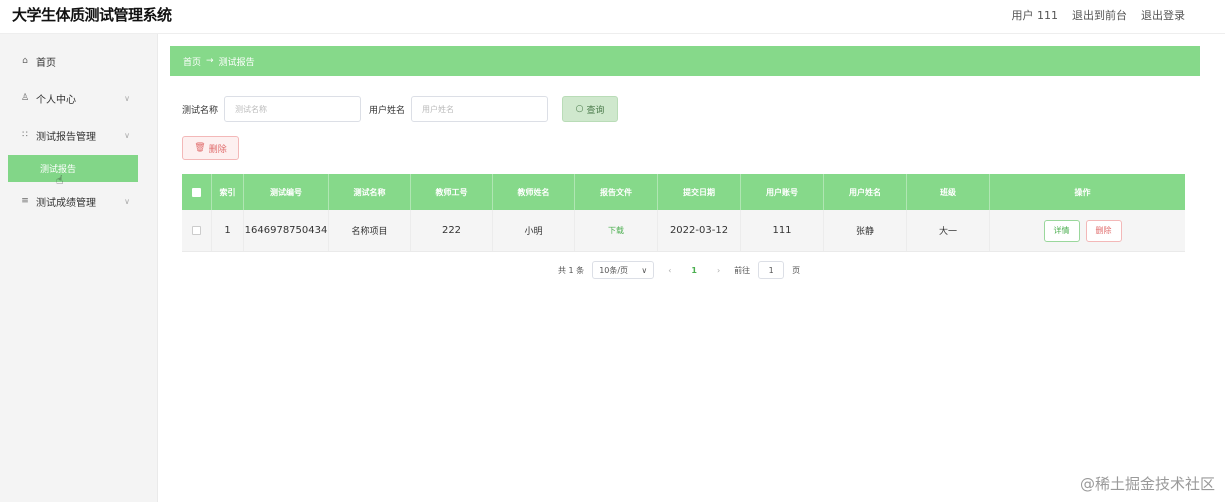  I want to click on select-all-checkbox-cell, so click(197, 192).